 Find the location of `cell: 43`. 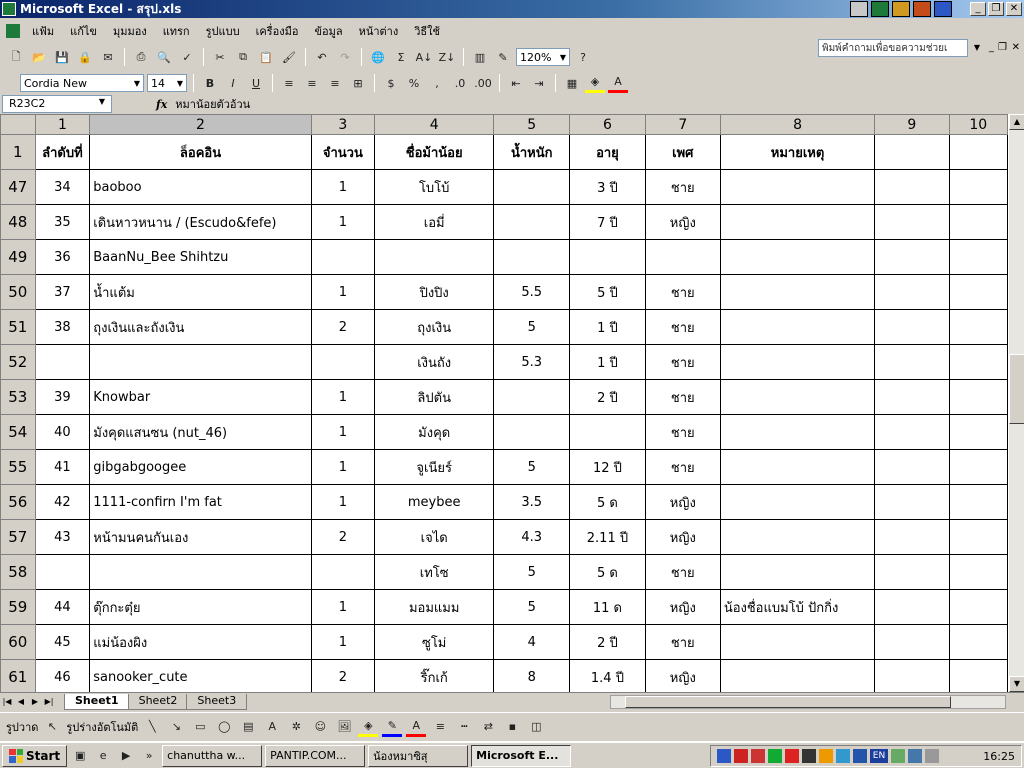

cell: 43 is located at coordinates (62, 537).